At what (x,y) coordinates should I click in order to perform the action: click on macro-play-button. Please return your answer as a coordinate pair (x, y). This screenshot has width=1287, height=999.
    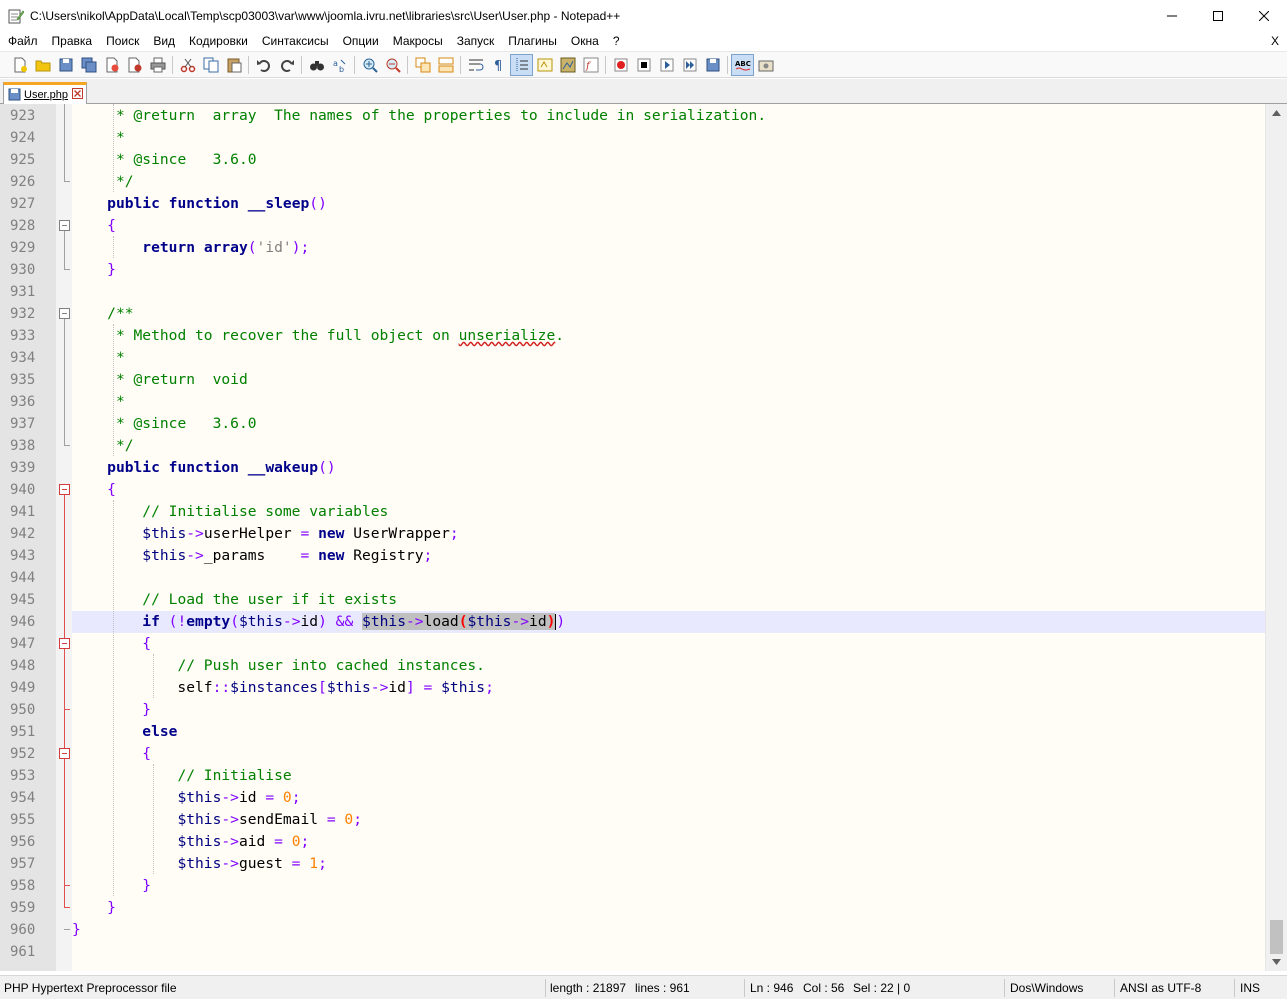
    Looking at the image, I should click on (666, 65).